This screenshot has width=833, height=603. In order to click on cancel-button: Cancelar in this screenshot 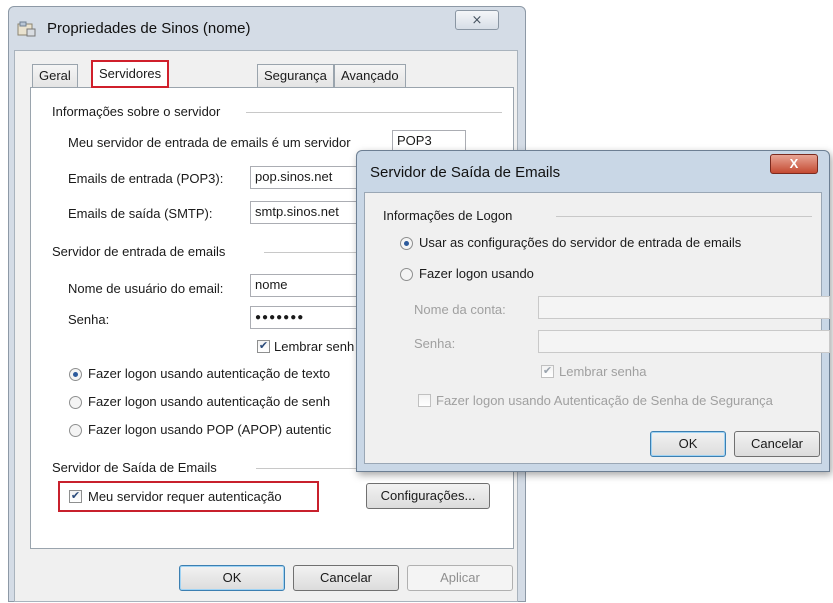, I will do `click(346, 578)`.